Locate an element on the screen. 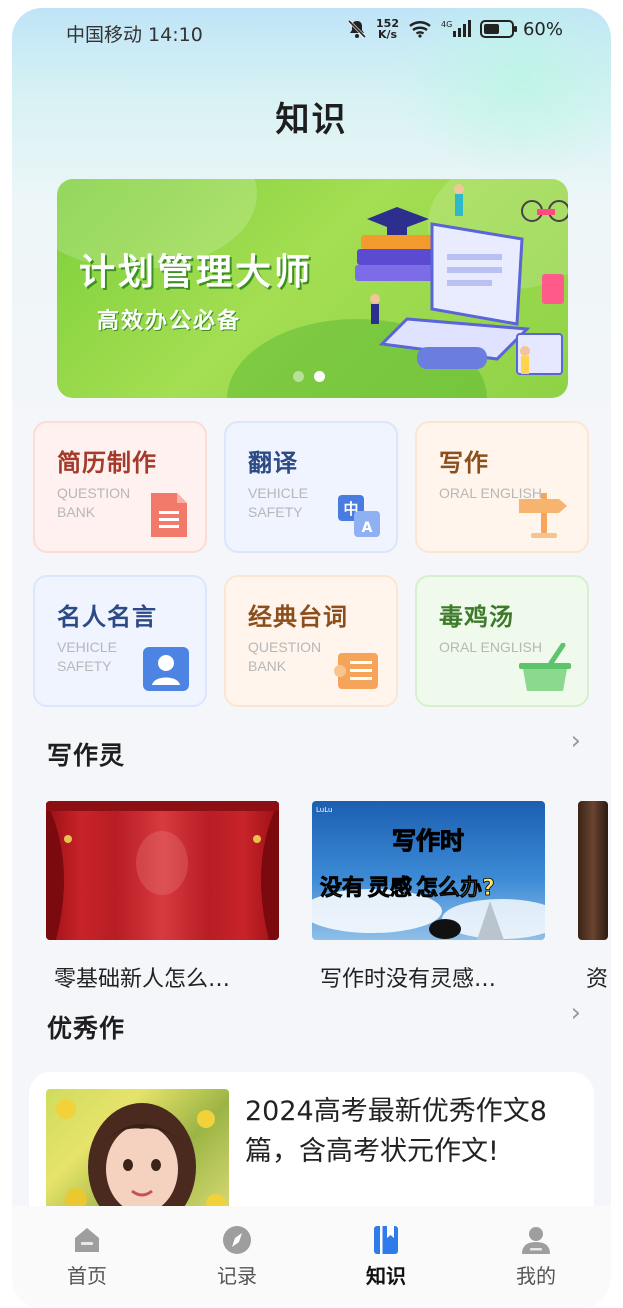 The image size is (623, 1308). category-card-resume: 简历制作 QUESTION BANK is located at coordinates (120, 487).